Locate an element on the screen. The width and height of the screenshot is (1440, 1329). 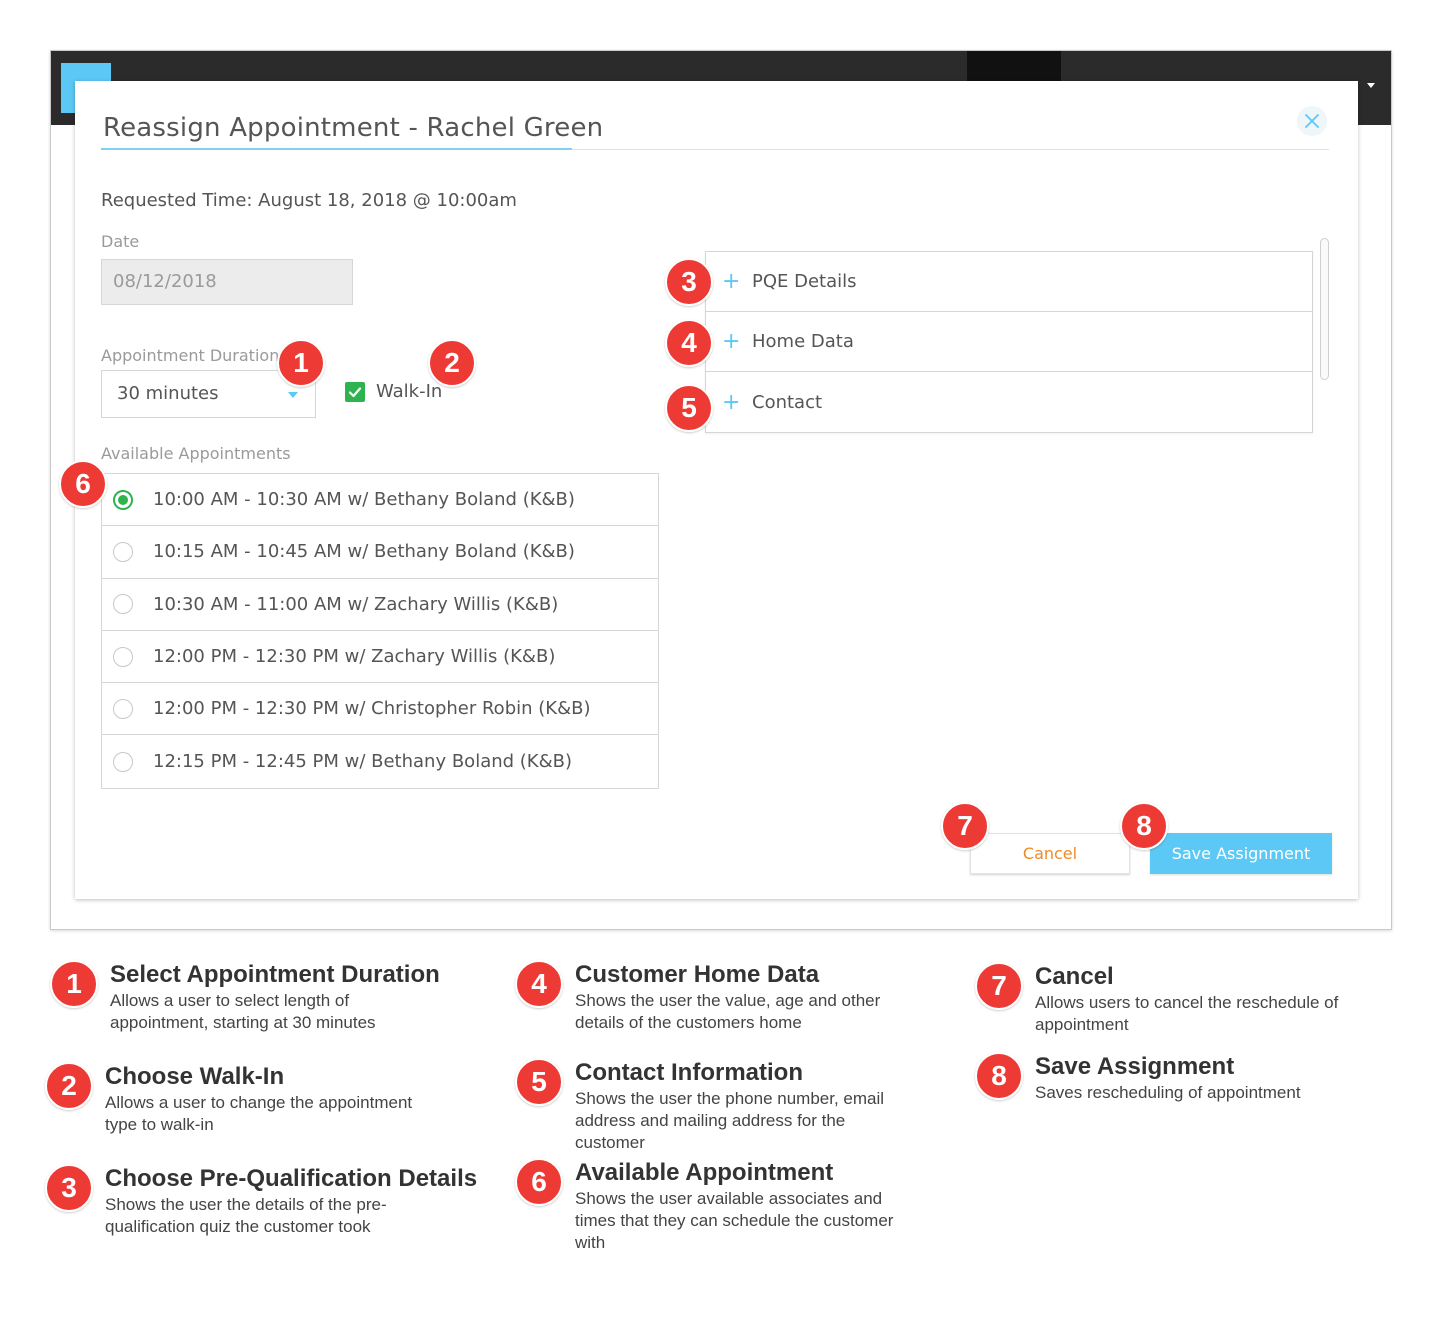
legend-badge: 3 is located at coordinates (69, 1188).